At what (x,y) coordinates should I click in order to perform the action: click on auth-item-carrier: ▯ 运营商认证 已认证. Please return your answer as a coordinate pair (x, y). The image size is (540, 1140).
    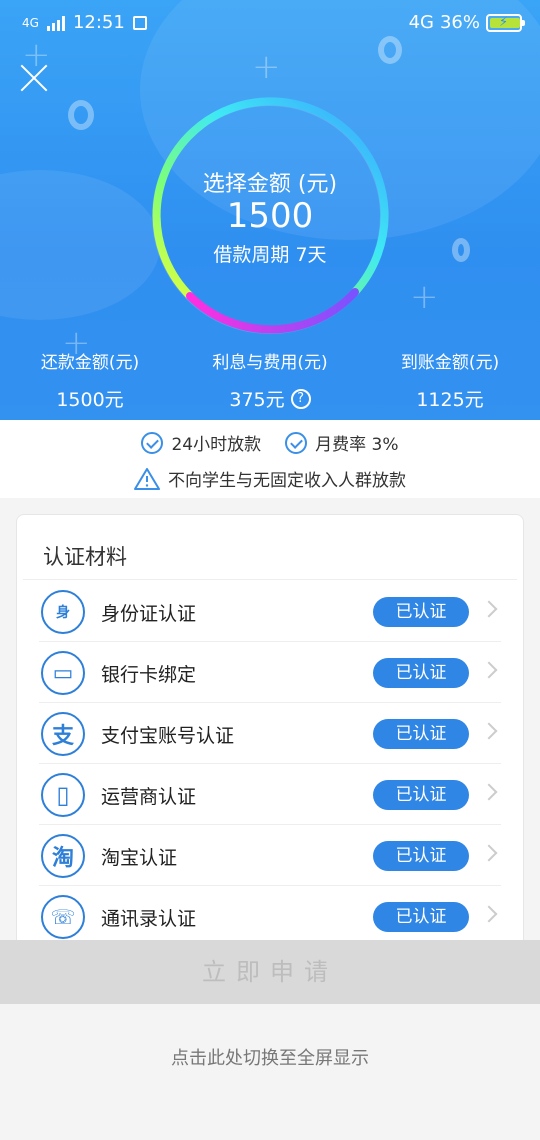
    Looking at the image, I should click on (270, 794).